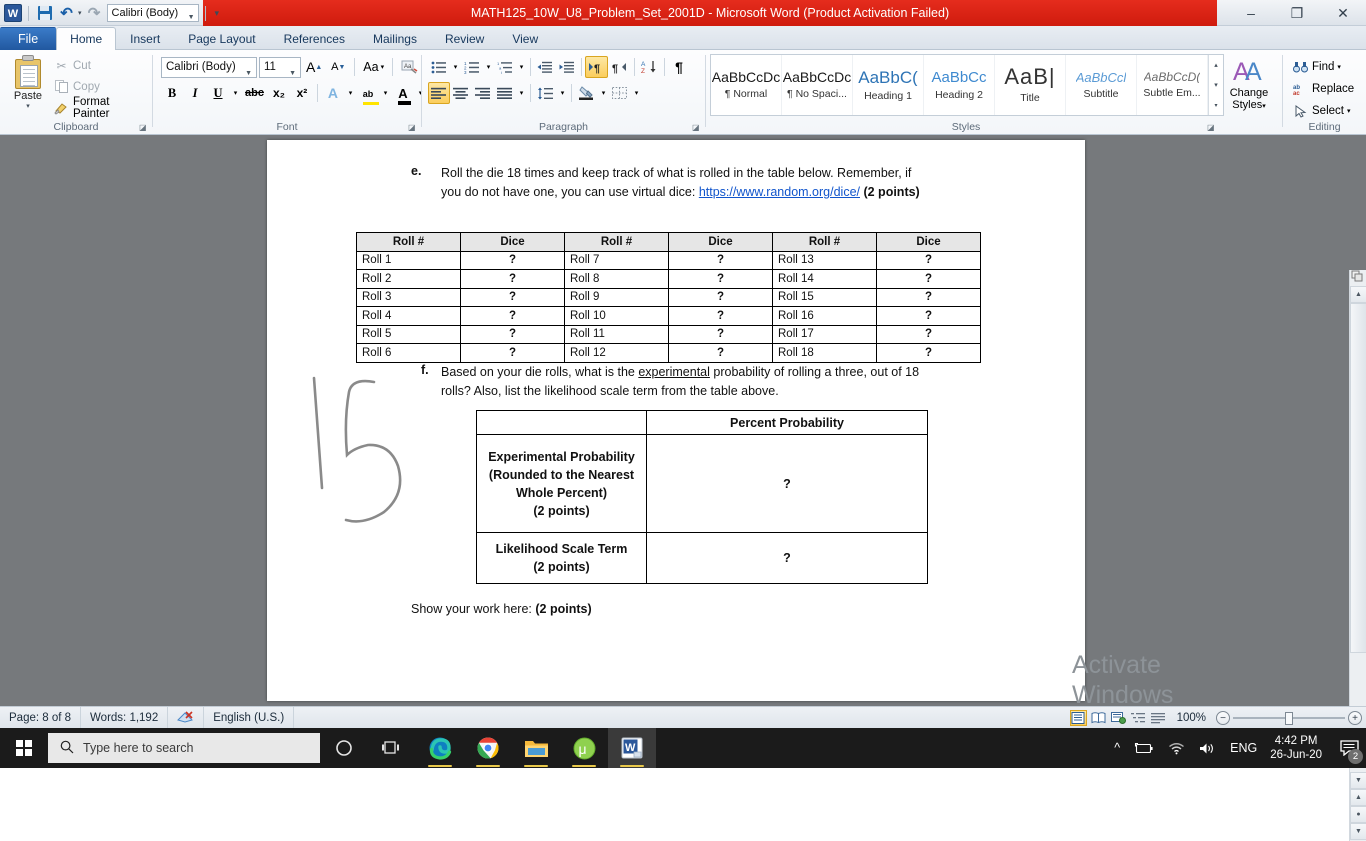  What do you see at coordinates (314, 38) in the screenshot?
I see `tab-references: References` at bounding box center [314, 38].